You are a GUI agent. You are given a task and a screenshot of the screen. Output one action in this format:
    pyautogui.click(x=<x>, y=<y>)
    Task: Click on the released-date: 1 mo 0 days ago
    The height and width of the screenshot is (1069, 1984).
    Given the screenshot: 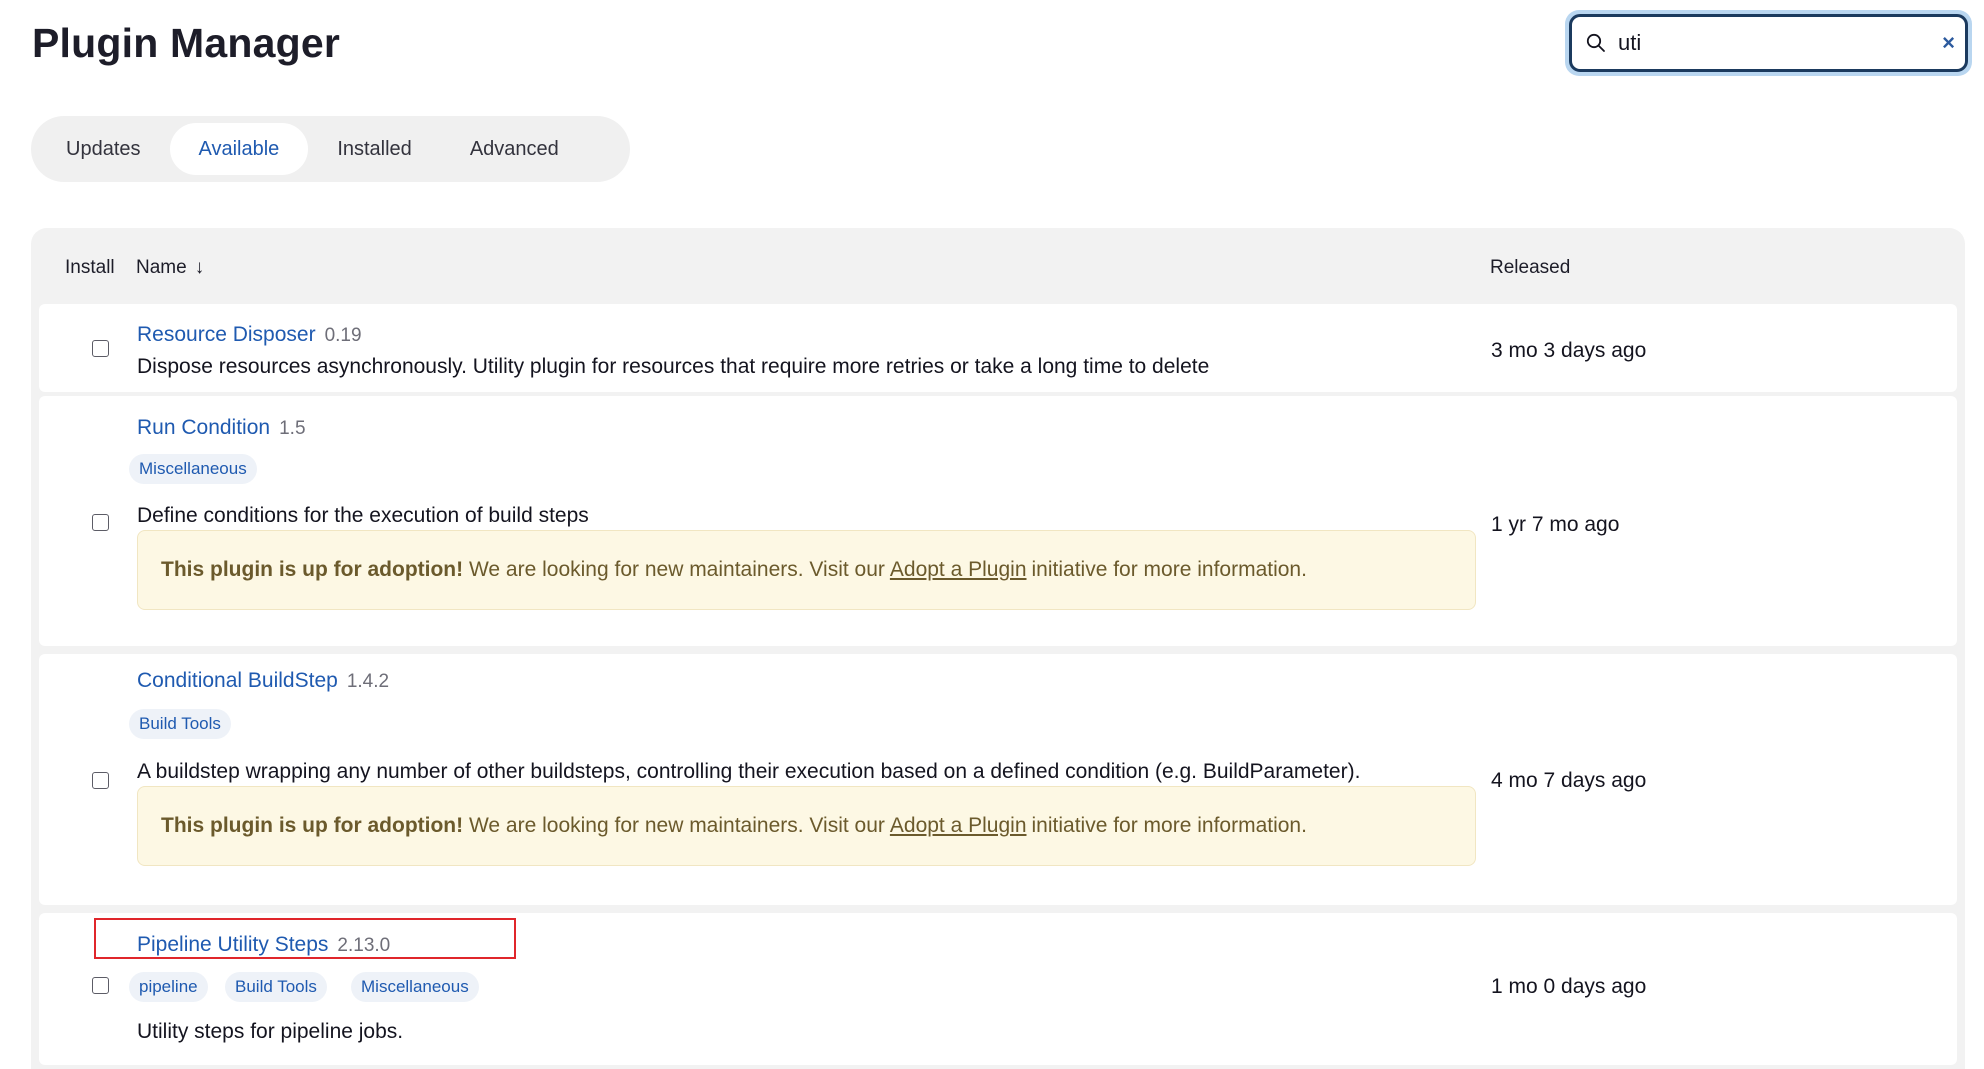 What is the action you would take?
    pyautogui.click(x=1569, y=986)
    